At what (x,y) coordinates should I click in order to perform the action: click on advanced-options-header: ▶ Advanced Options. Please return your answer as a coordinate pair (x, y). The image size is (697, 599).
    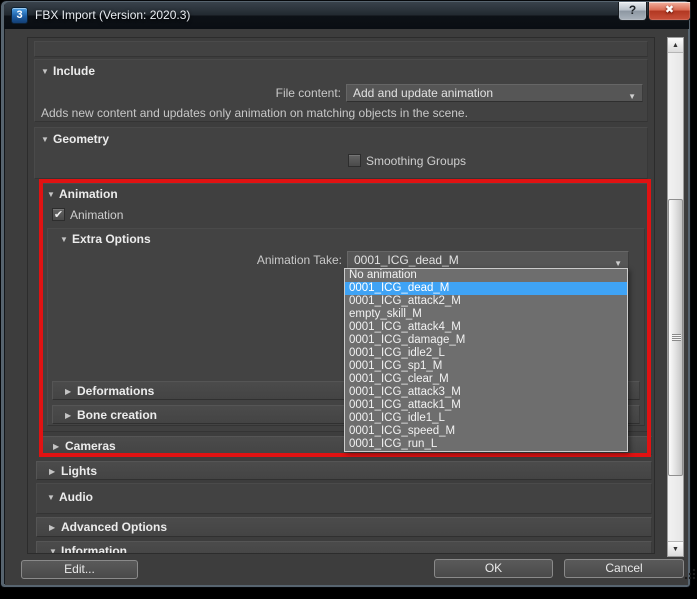
    Looking at the image, I should click on (344, 527).